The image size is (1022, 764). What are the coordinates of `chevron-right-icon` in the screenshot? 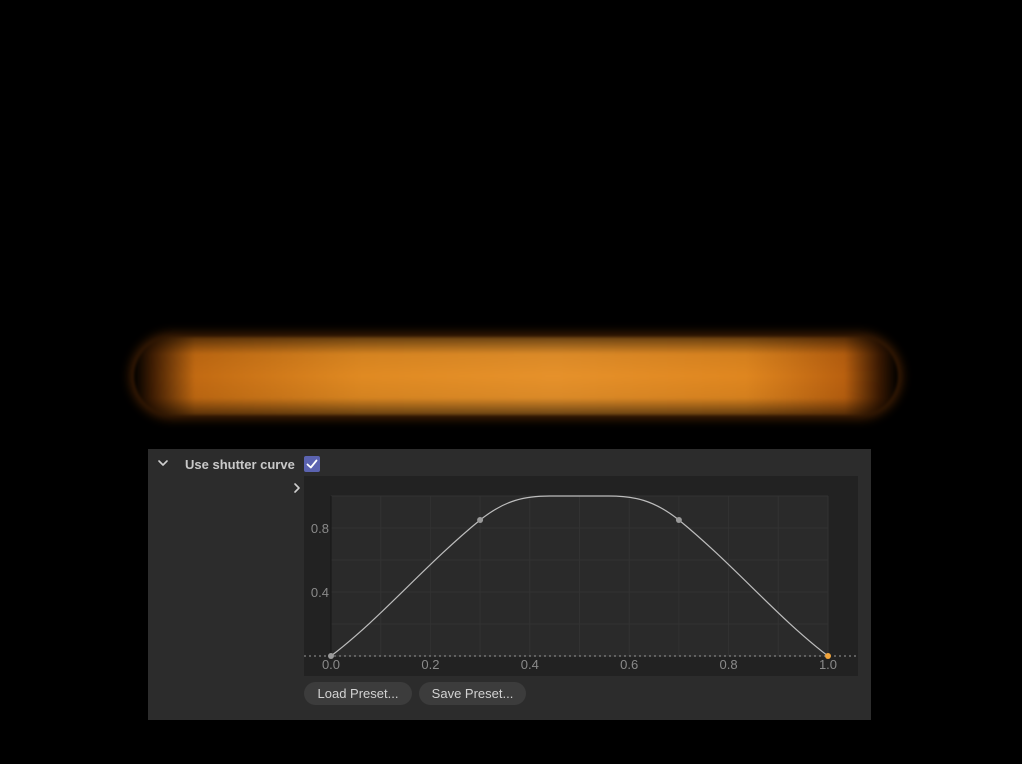 It's located at (297, 488).